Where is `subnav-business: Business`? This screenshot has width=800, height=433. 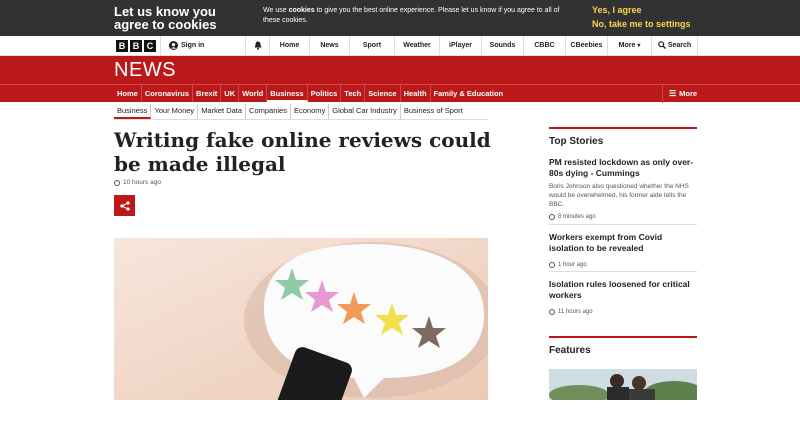 subnav-business: Business is located at coordinates (133, 111).